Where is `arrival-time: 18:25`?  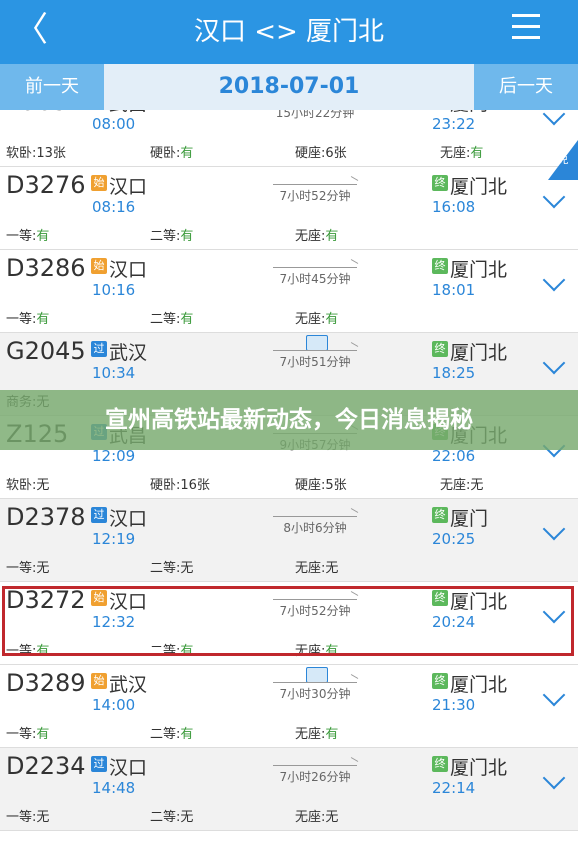 arrival-time: 18:25 is located at coordinates (454, 373).